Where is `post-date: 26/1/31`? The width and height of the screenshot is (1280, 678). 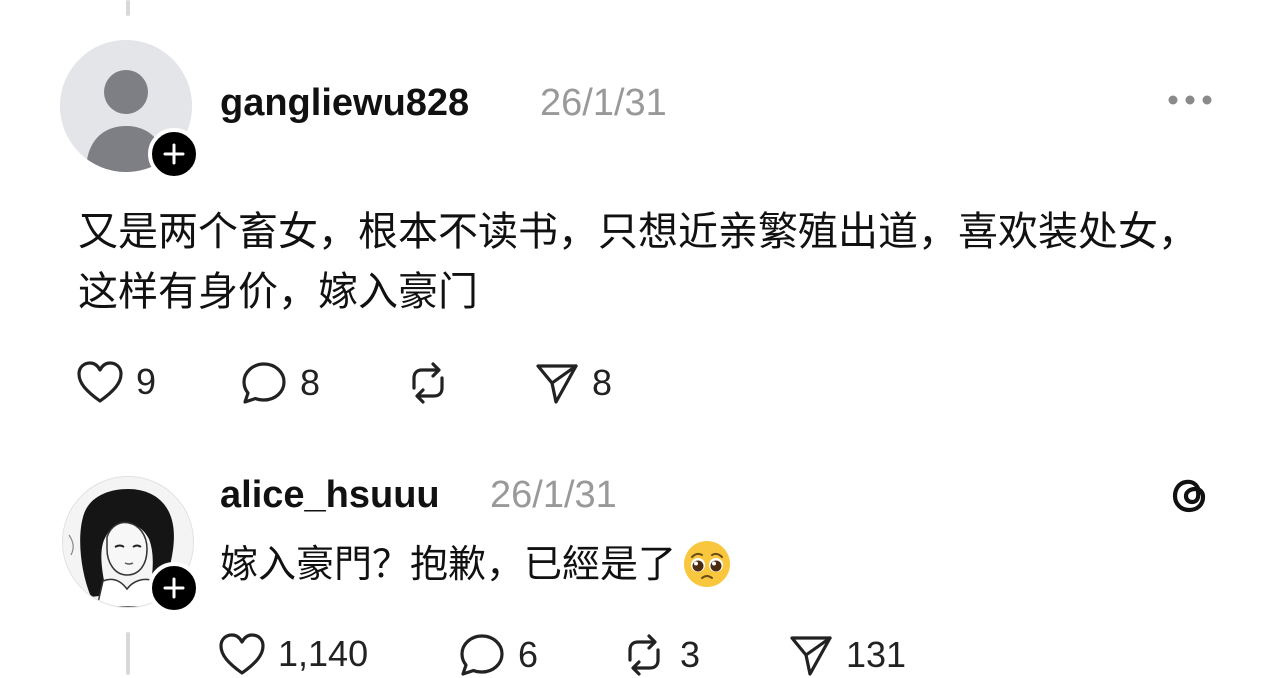 post-date: 26/1/31 is located at coordinates (603, 103).